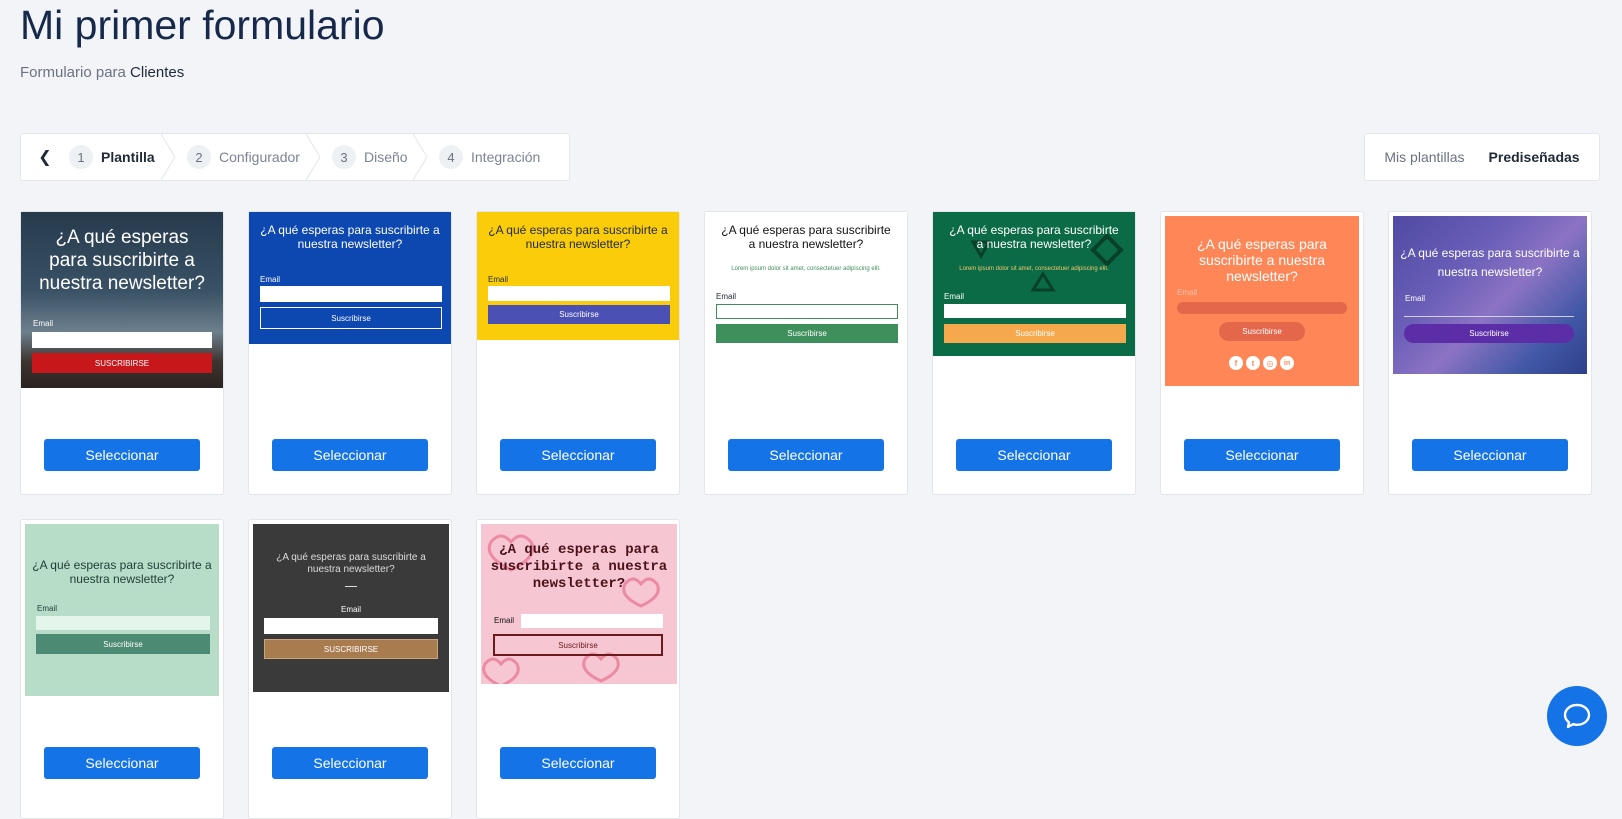 This screenshot has width=1622, height=819. What do you see at coordinates (1482, 157) in the screenshot?
I see `template-source-tabs: Mis plantillas Prediseñadas` at bounding box center [1482, 157].